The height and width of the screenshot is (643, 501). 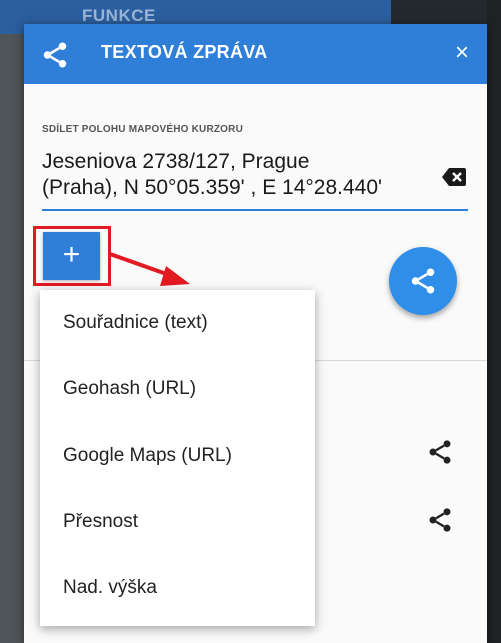 I want to click on menu-item-coordinates: Souřadnice (text), so click(x=177, y=323).